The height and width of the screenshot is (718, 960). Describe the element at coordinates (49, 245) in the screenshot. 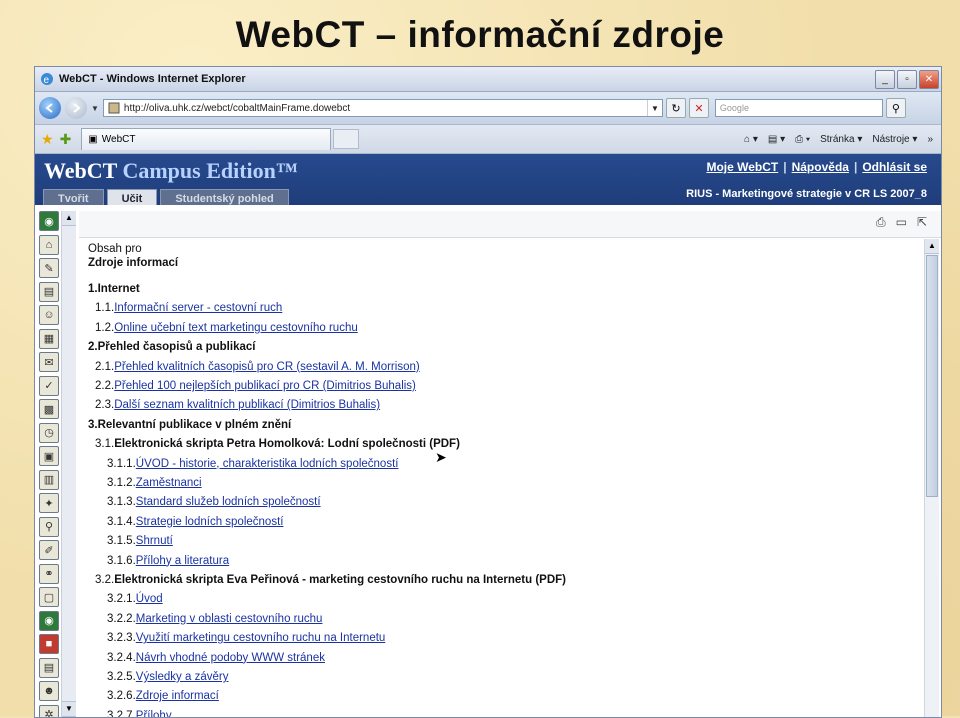

I see `tool-home-icon: ⌂` at that location.